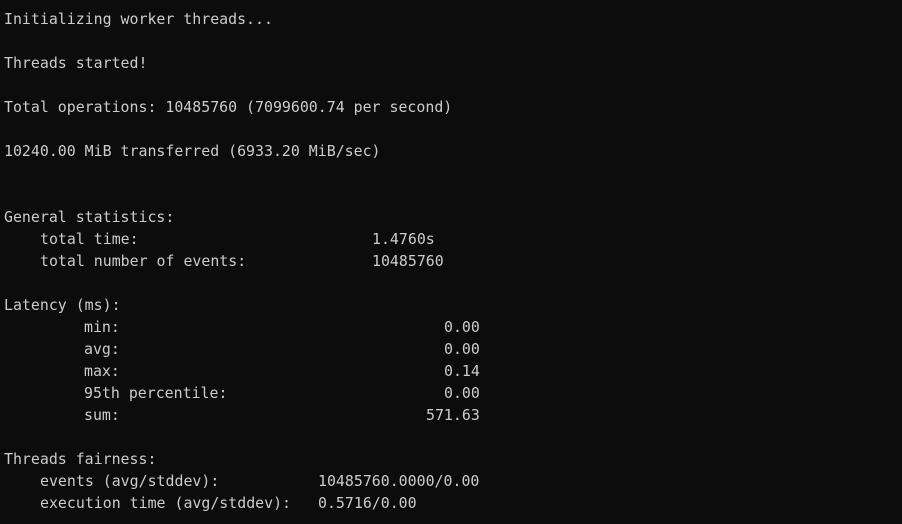  What do you see at coordinates (462, 371) in the screenshot?
I see `latency-max-value: 0.14` at bounding box center [462, 371].